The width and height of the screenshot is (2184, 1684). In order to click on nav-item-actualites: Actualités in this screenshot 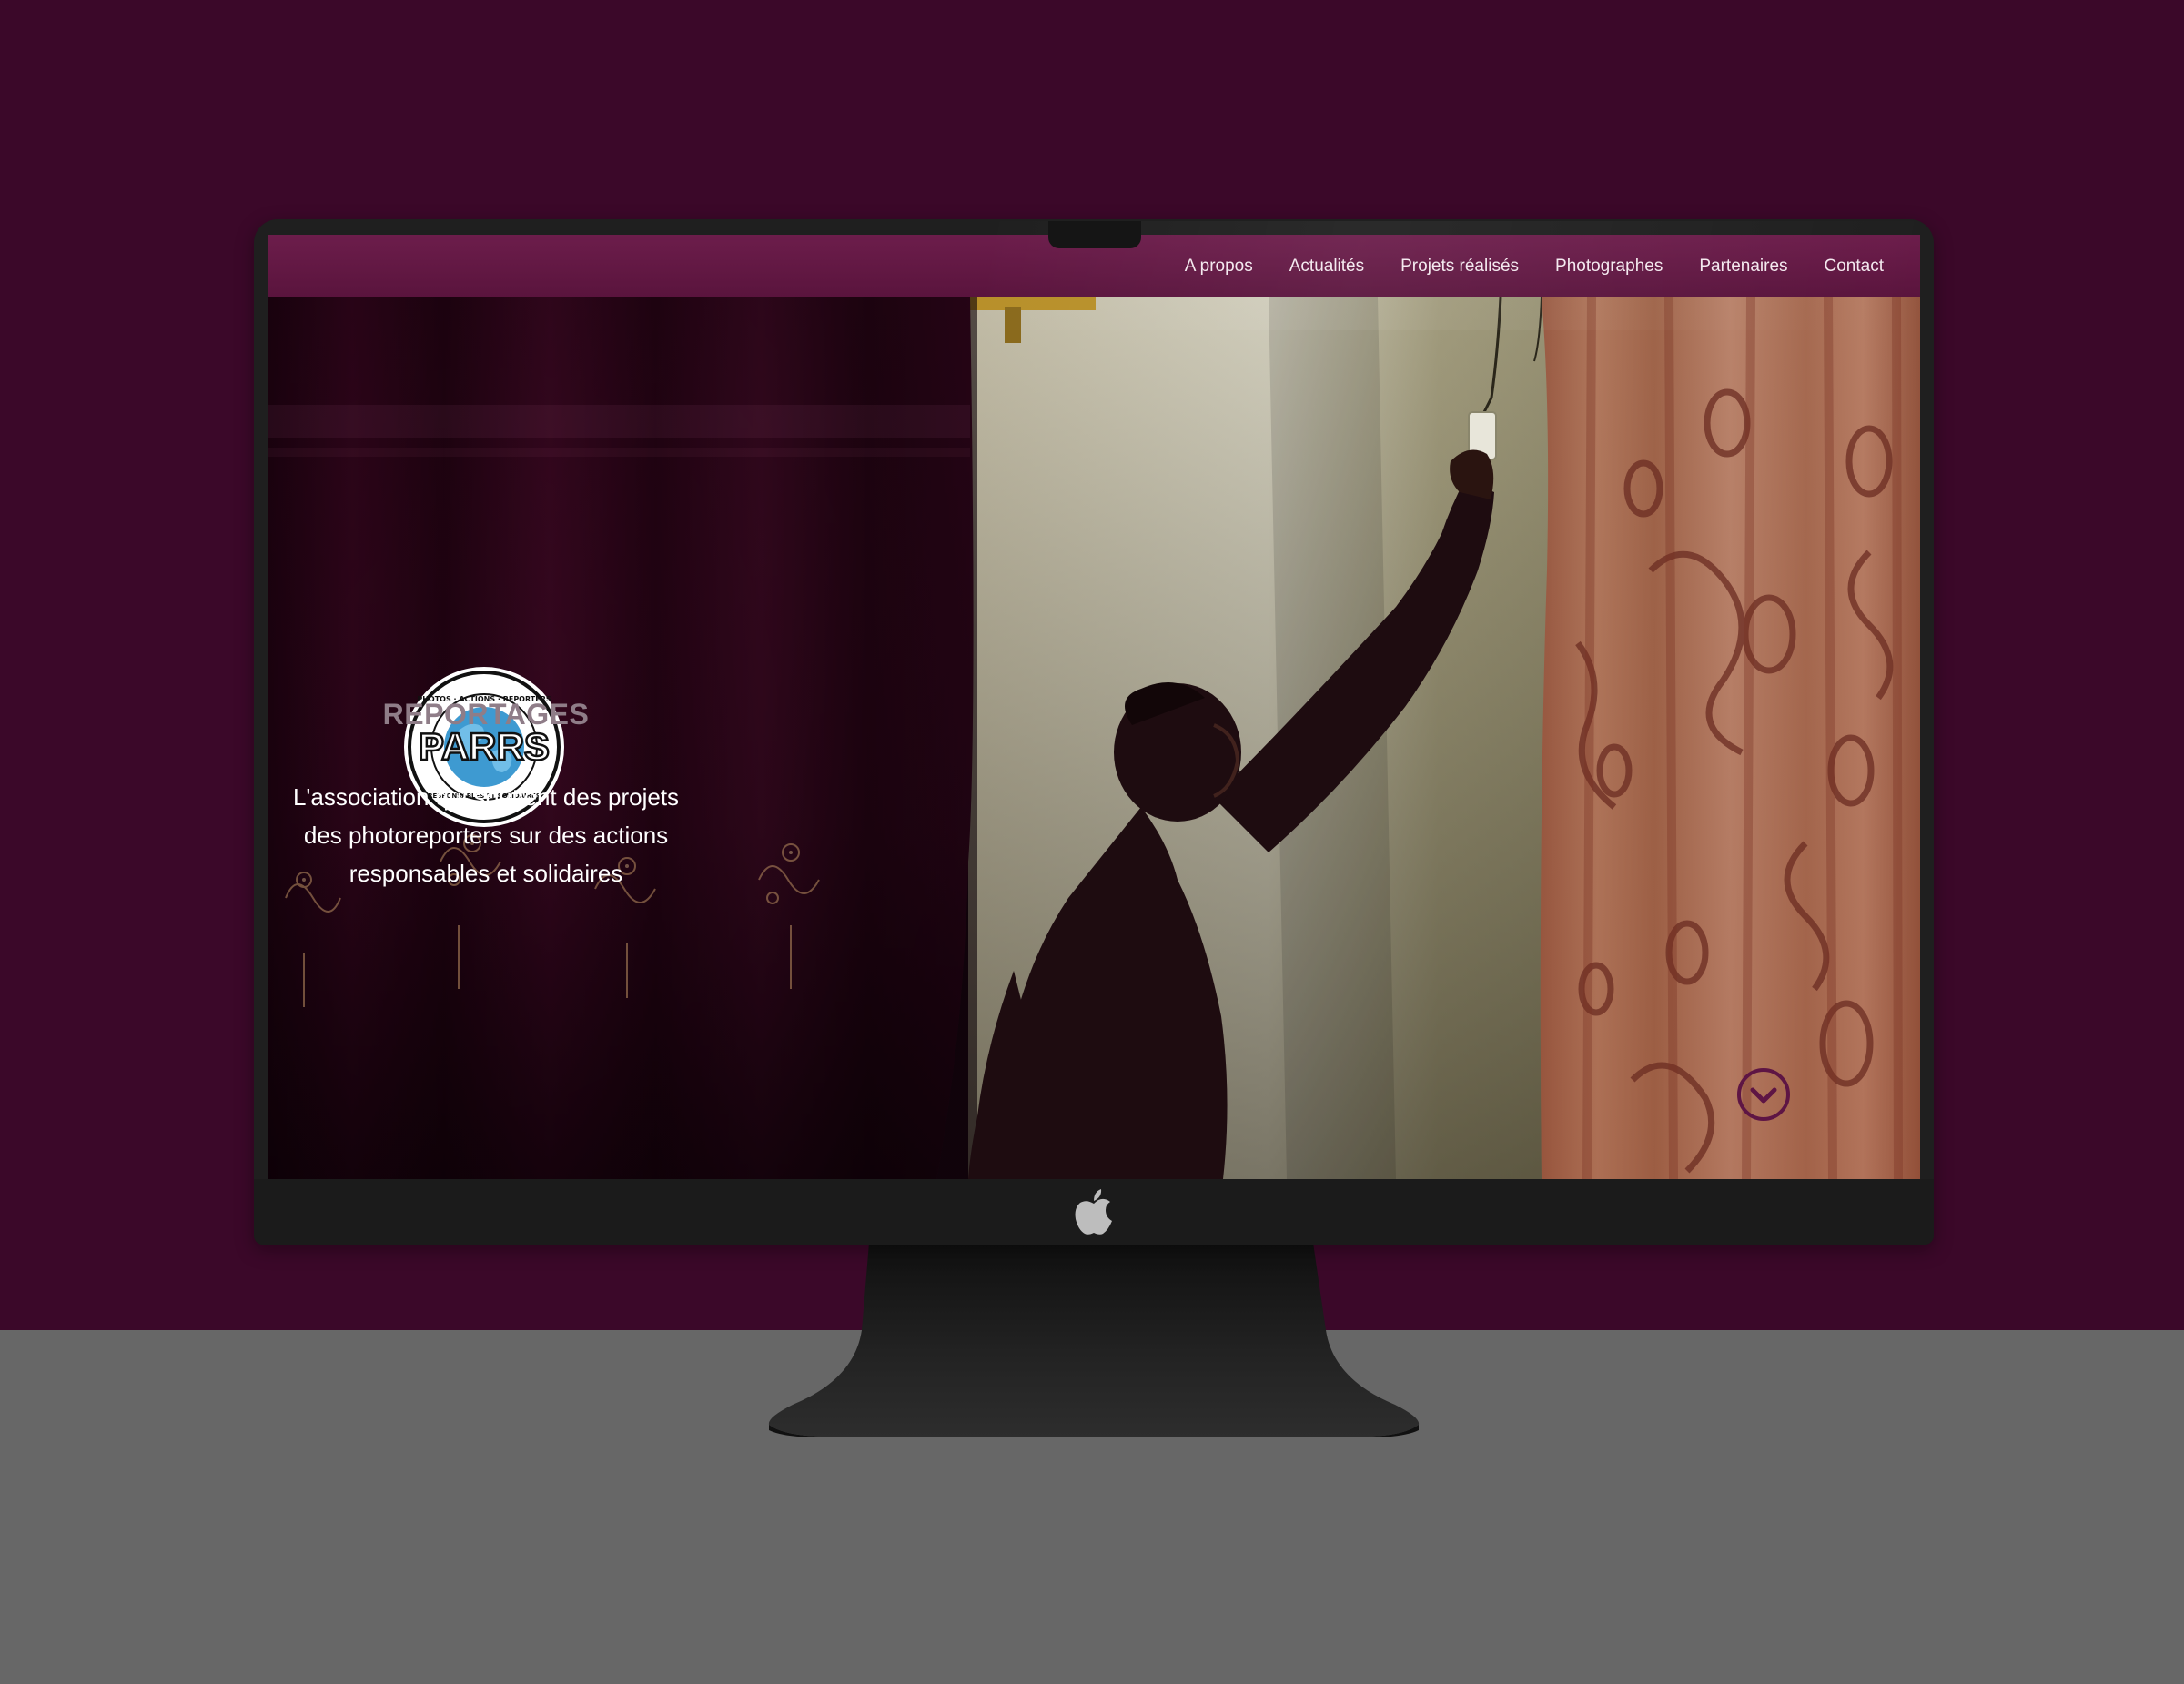, I will do `click(1327, 267)`.